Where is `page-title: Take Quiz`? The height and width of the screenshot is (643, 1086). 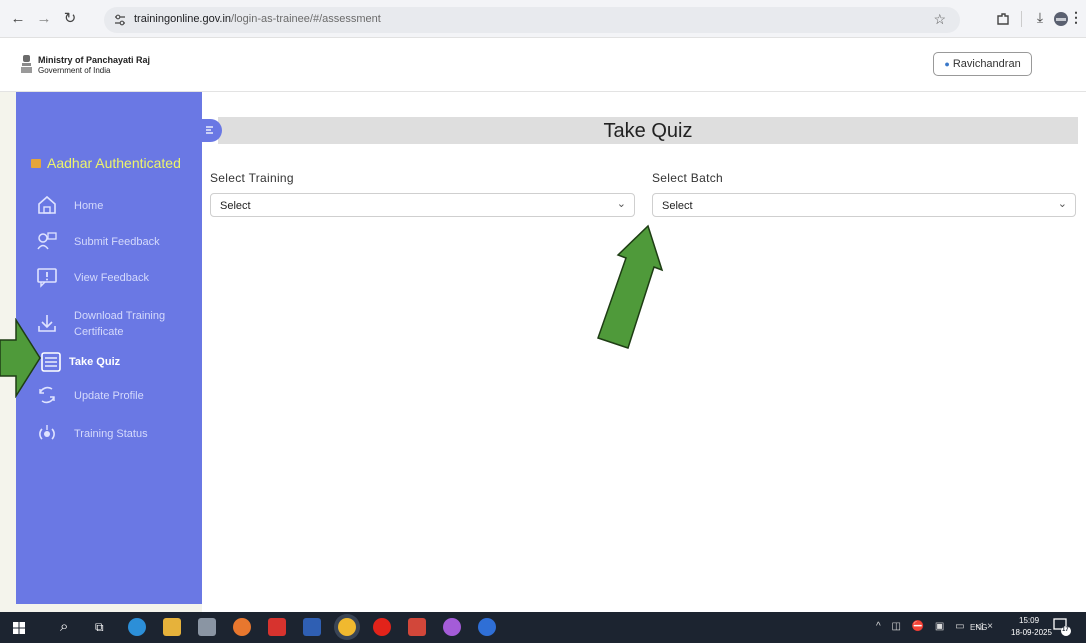
page-title: Take Quiz is located at coordinates (648, 131).